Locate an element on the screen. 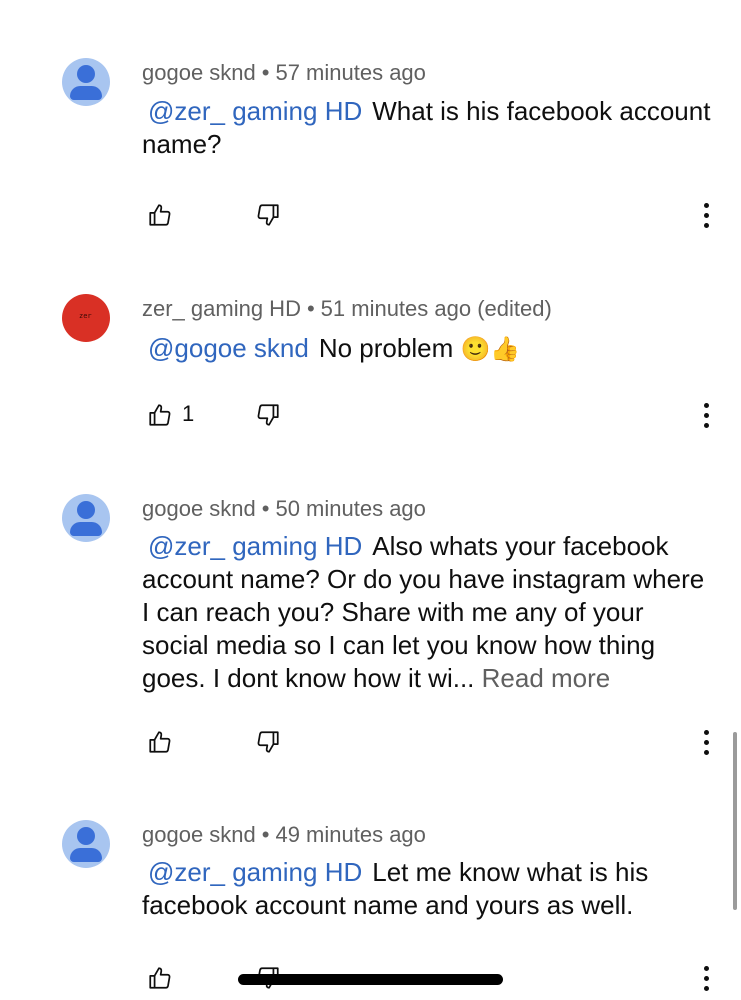 Image resolution: width=741 pixels, height=1000 pixels. comment-time: 57 minutes ago is located at coordinates (350, 72).